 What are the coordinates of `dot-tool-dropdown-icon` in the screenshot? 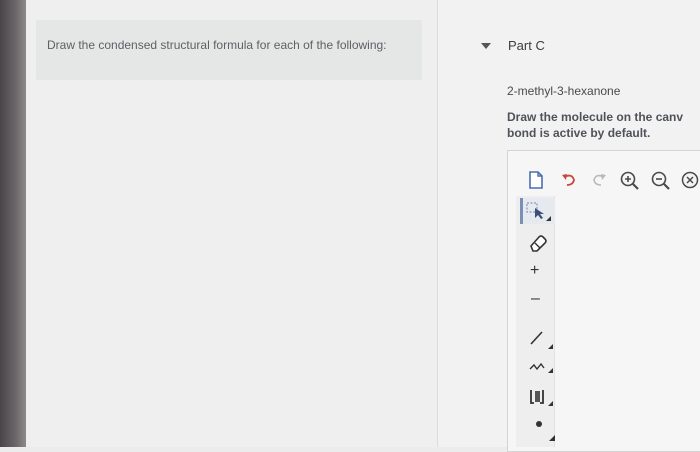 It's located at (552, 438).